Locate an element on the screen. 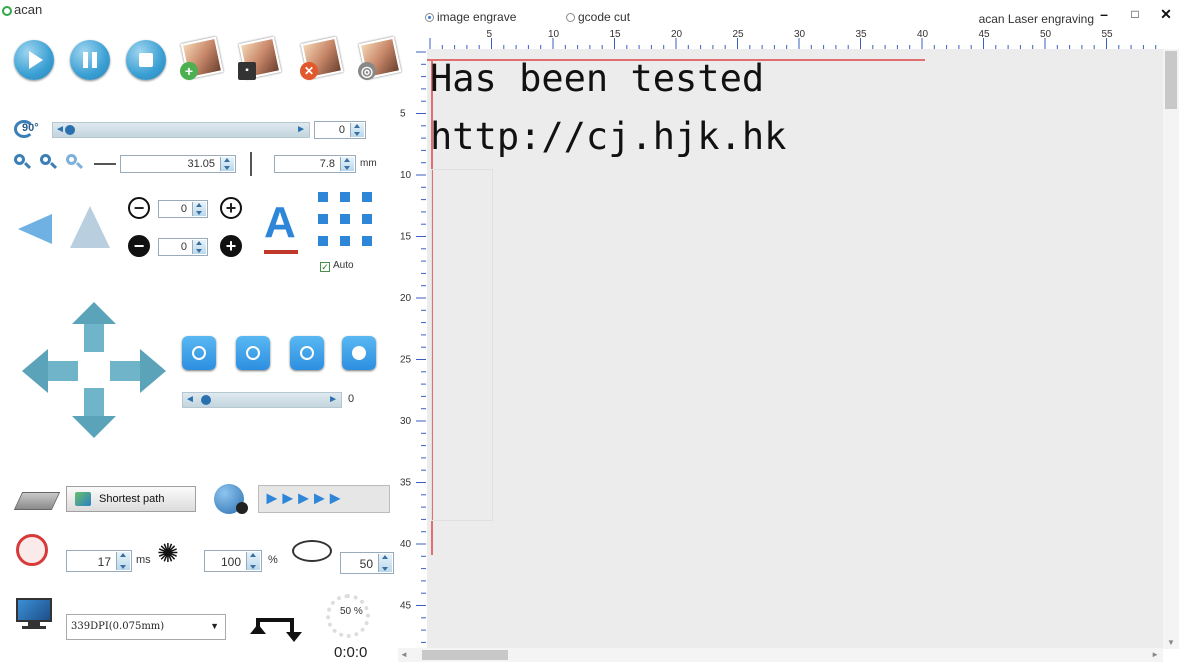 The height and width of the screenshot is (662, 1179). ruler-left-label: 25 is located at coordinates (406, 360).